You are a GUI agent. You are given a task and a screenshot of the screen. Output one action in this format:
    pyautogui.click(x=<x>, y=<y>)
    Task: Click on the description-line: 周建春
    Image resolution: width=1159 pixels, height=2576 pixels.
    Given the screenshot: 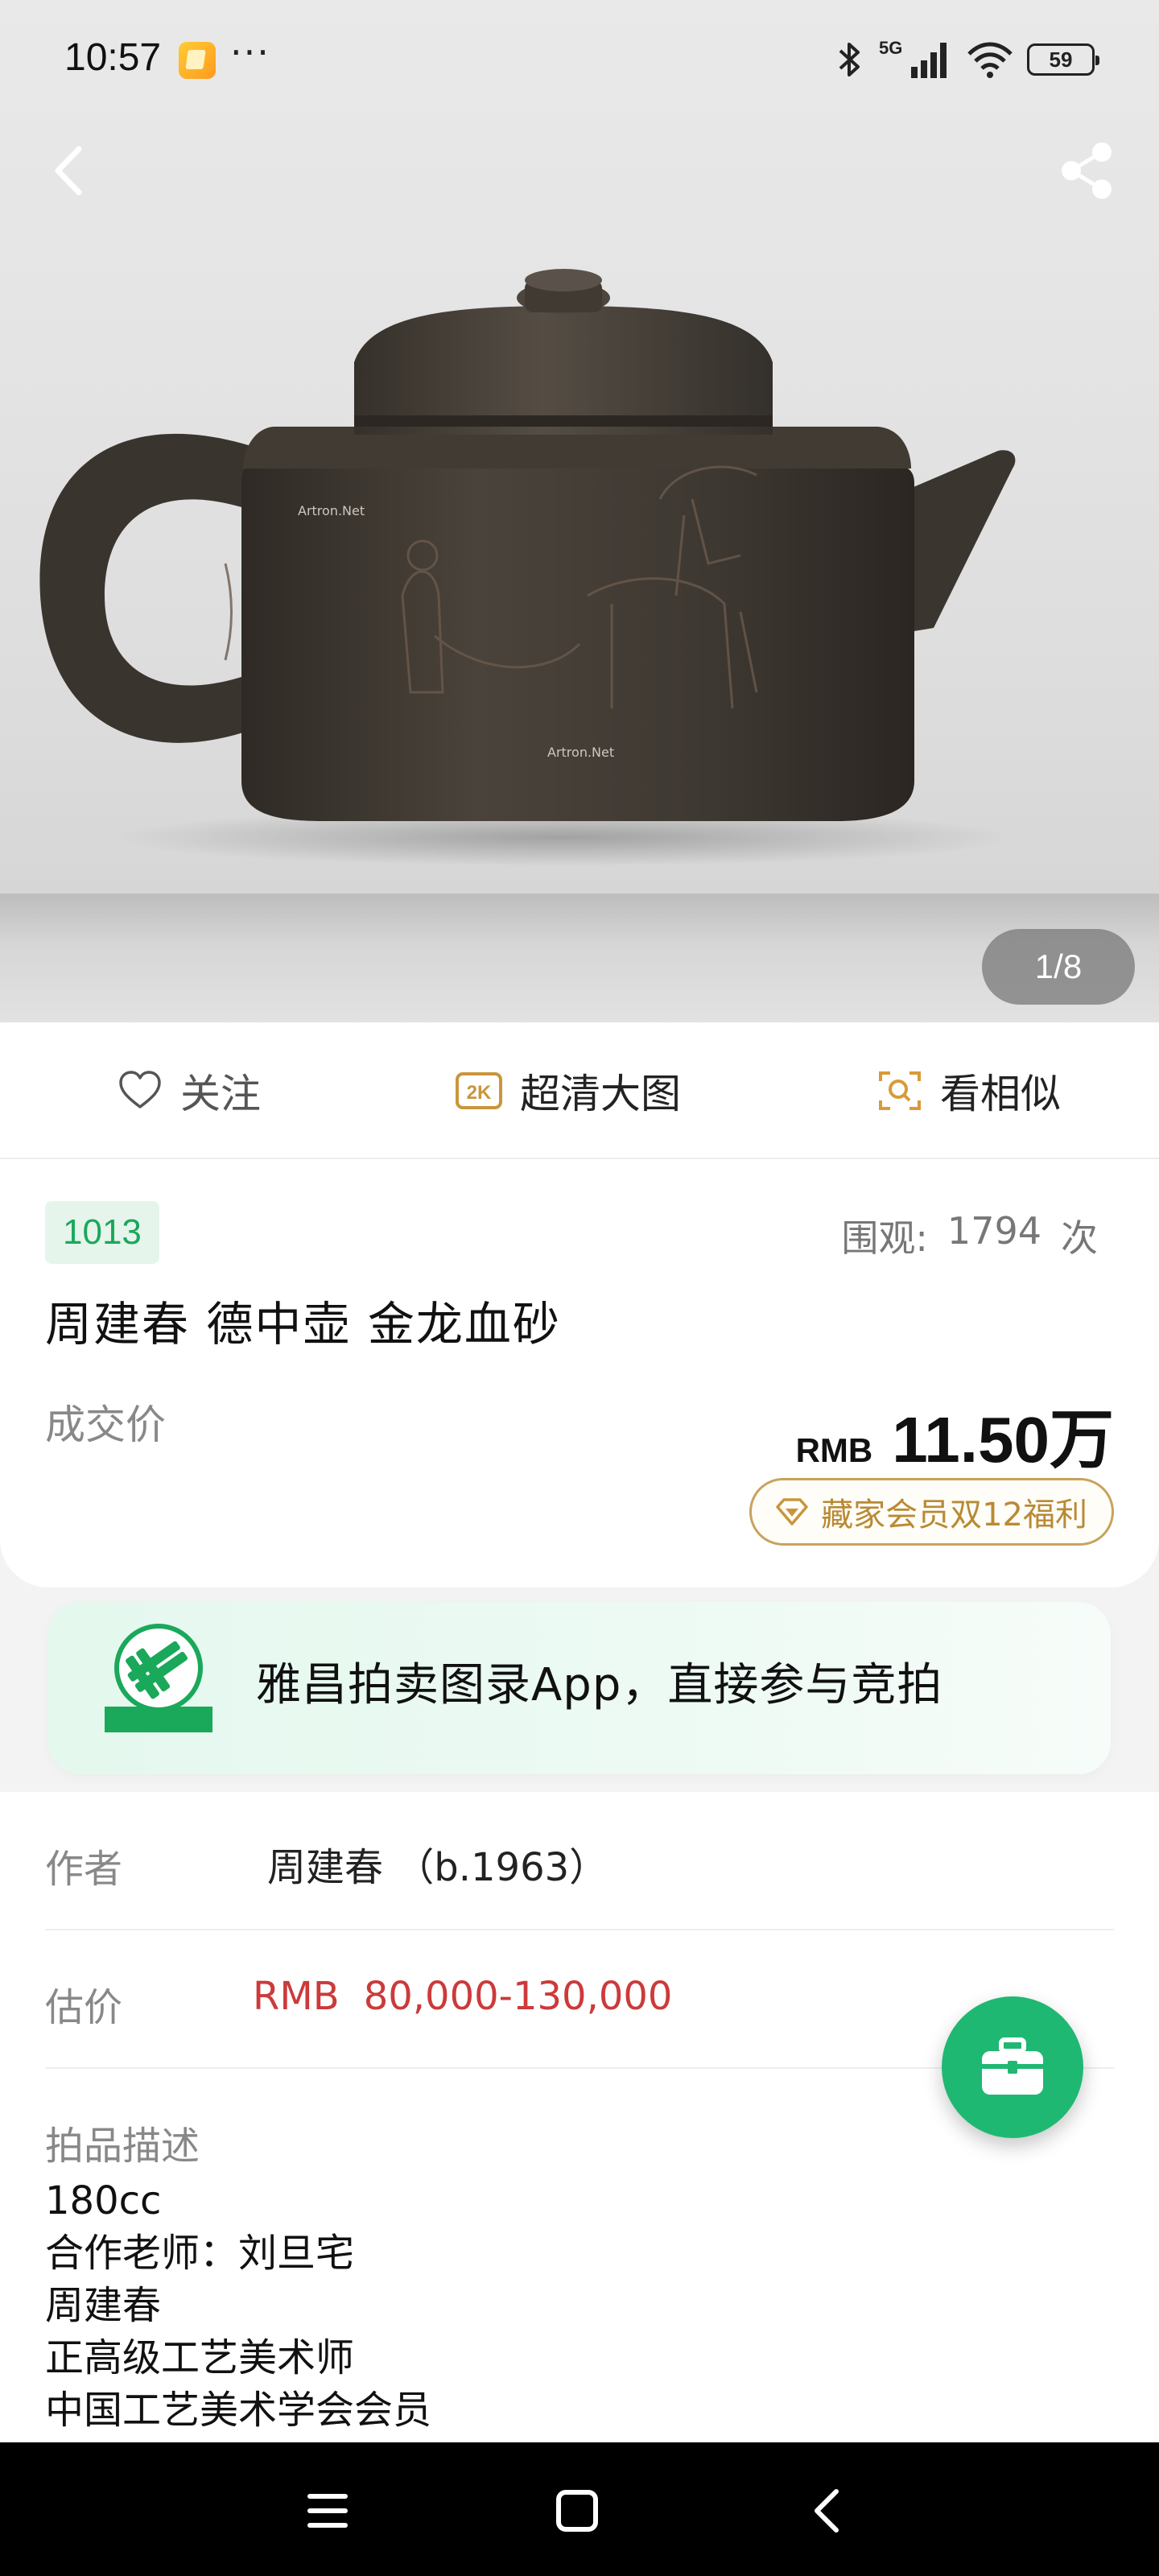 What is the action you would take?
    pyautogui.click(x=103, y=2305)
    